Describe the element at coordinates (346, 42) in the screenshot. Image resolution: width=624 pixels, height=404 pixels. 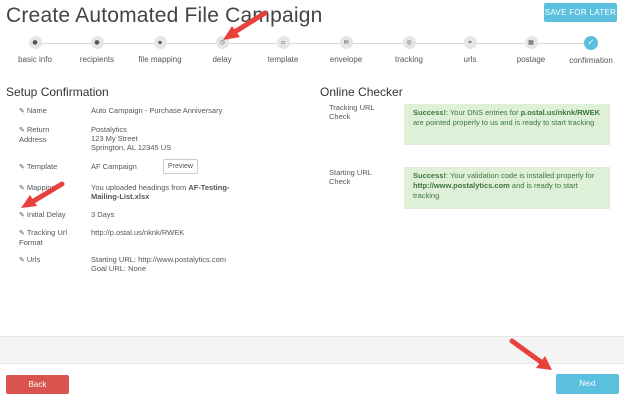
I see `envelope-icon: ✉` at that location.